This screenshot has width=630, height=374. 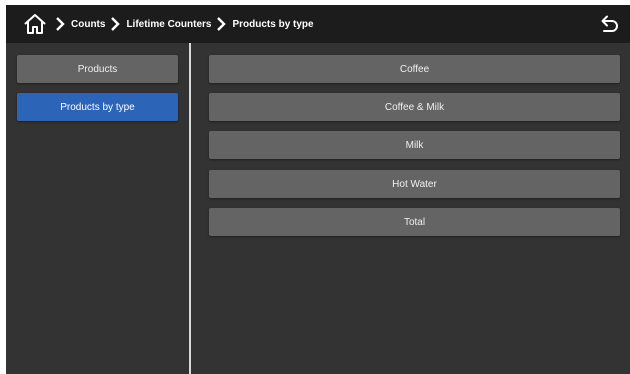 I want to click on sidebar-item-label: Products, so click(x=97, y=69).